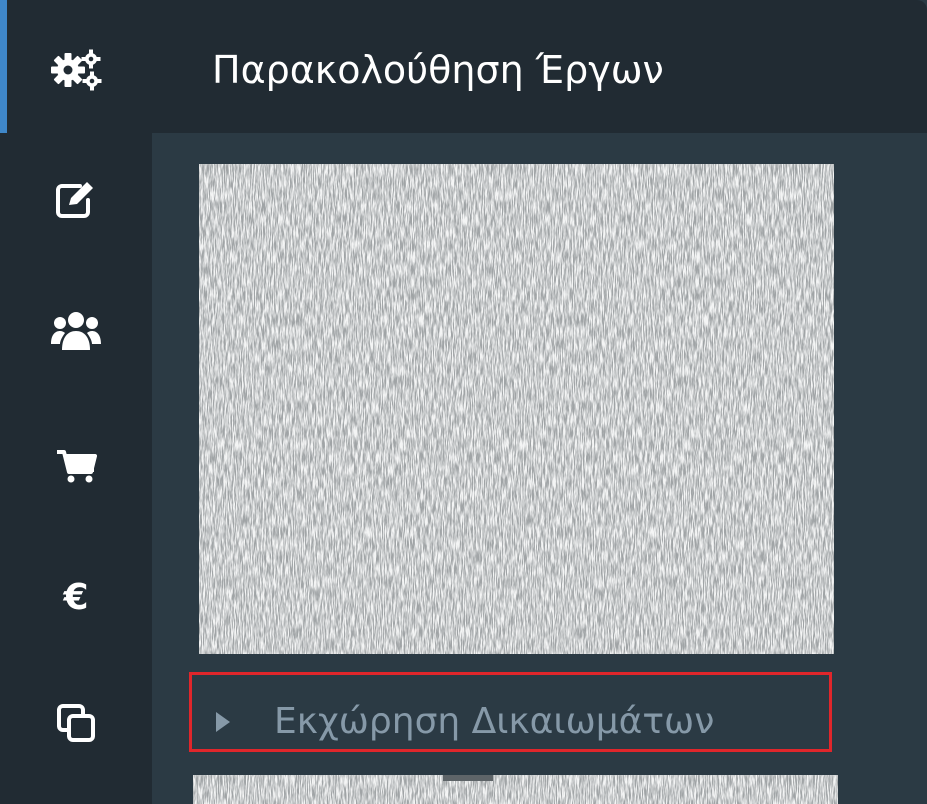  I want to click on euro-icon: €, so click(75, 596).